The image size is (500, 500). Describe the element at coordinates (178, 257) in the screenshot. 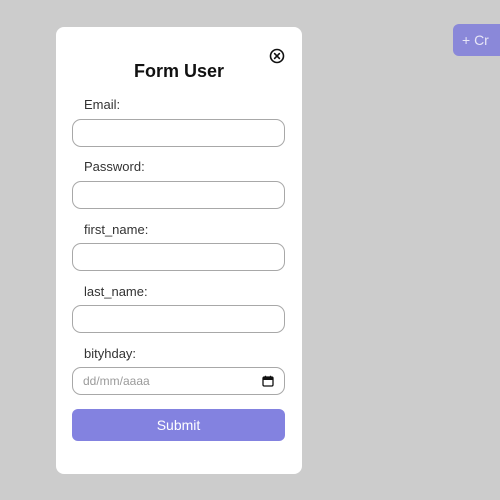

I see `first-name-field` at that location.